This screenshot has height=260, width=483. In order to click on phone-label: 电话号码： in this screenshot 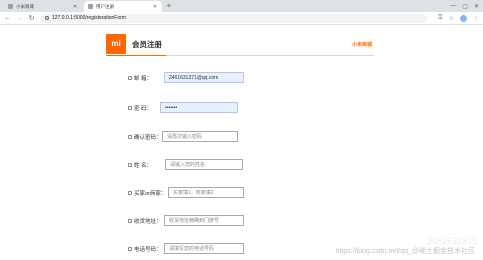, I will do `click(148, 250)`.